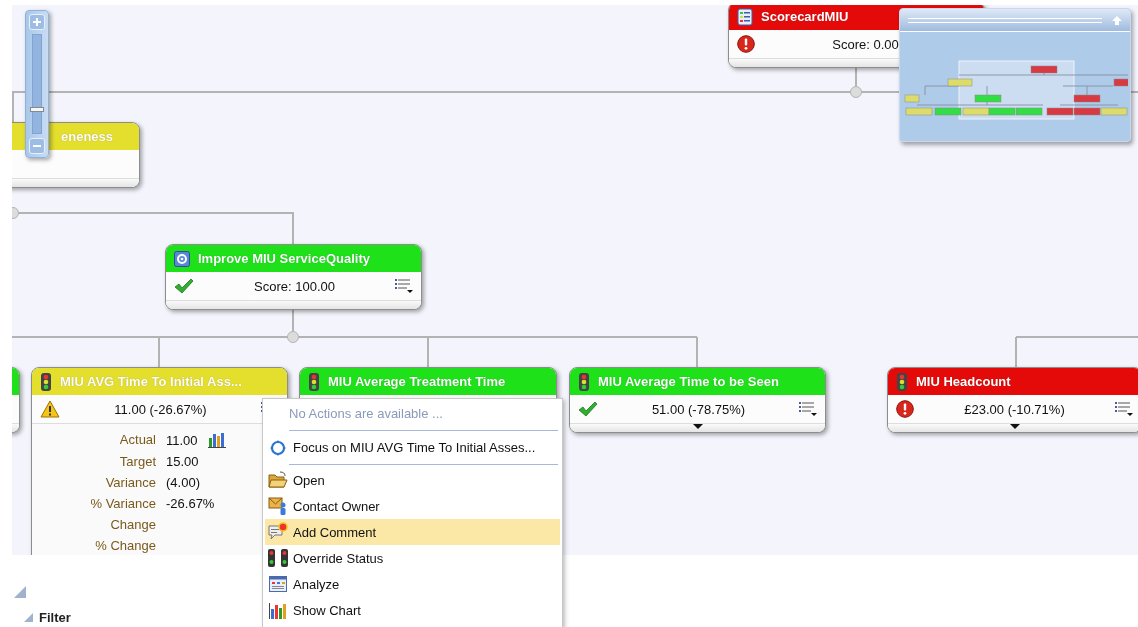 Image resolution: width=1138 pixels, height=627 pixels. Describe the element at coordinates (294, 286) in the screenshot. I see `node-value: Score: 100.00` at that location.